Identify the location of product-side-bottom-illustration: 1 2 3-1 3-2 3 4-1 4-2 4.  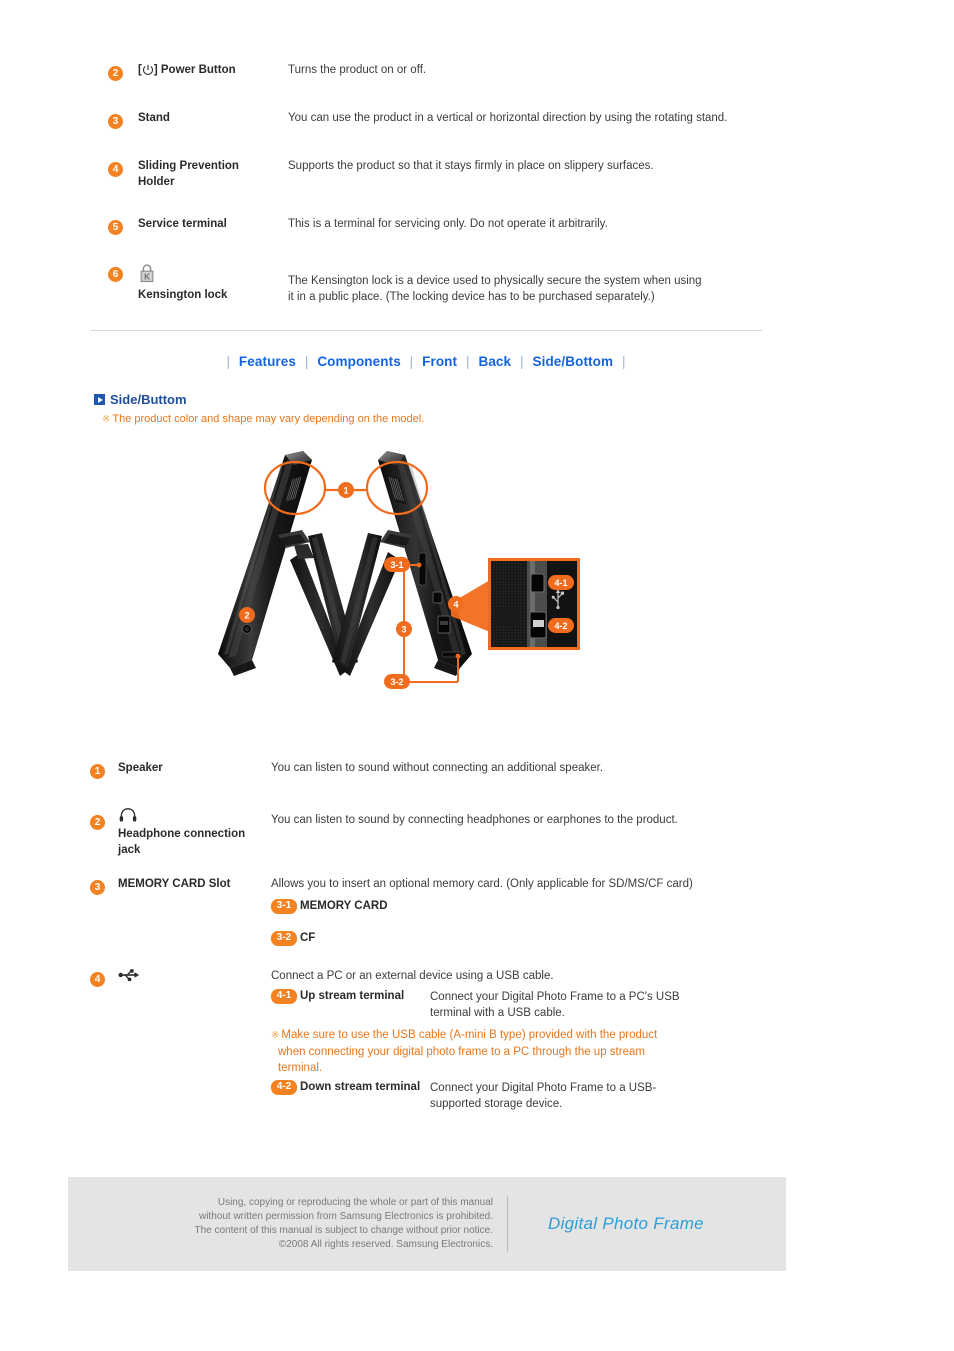
(410, 575).